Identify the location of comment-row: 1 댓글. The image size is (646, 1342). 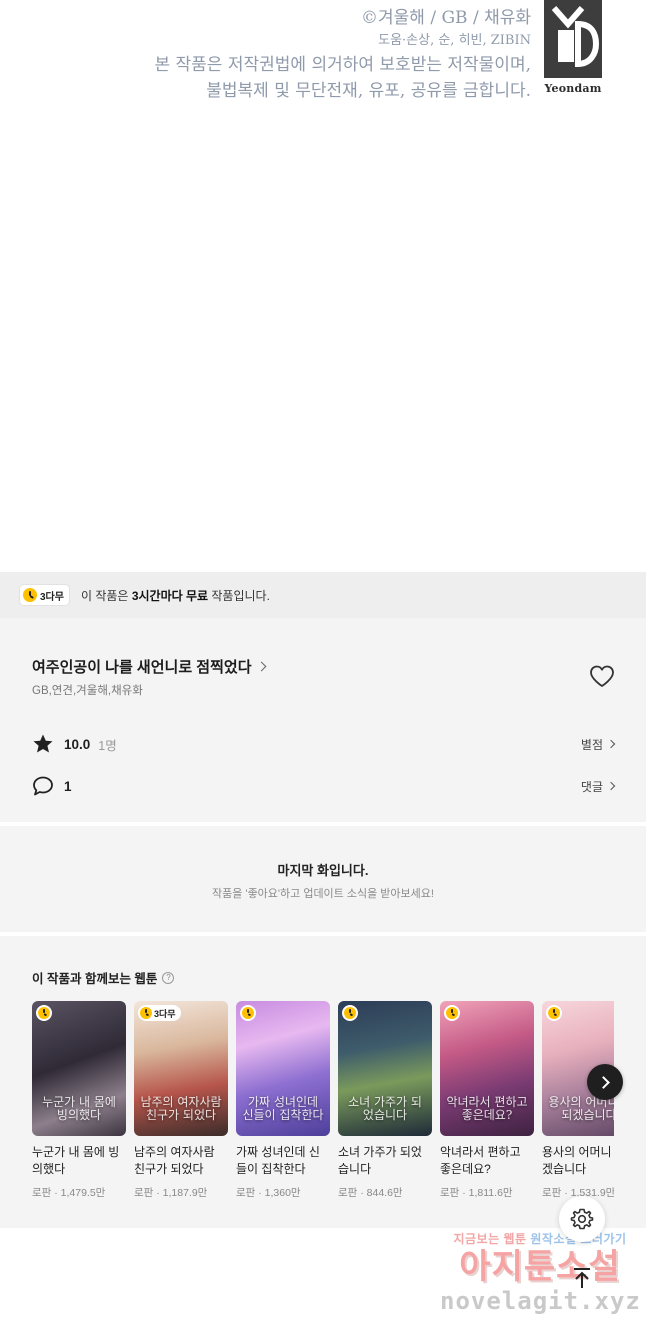
(324, 786).